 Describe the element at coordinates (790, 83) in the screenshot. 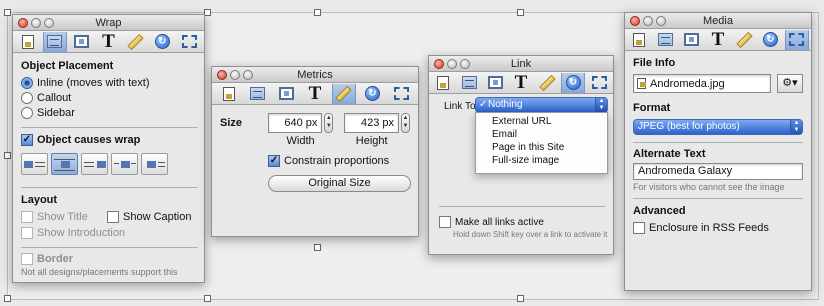

I see `file-actions-gear-button: ⚙▾` at that location.